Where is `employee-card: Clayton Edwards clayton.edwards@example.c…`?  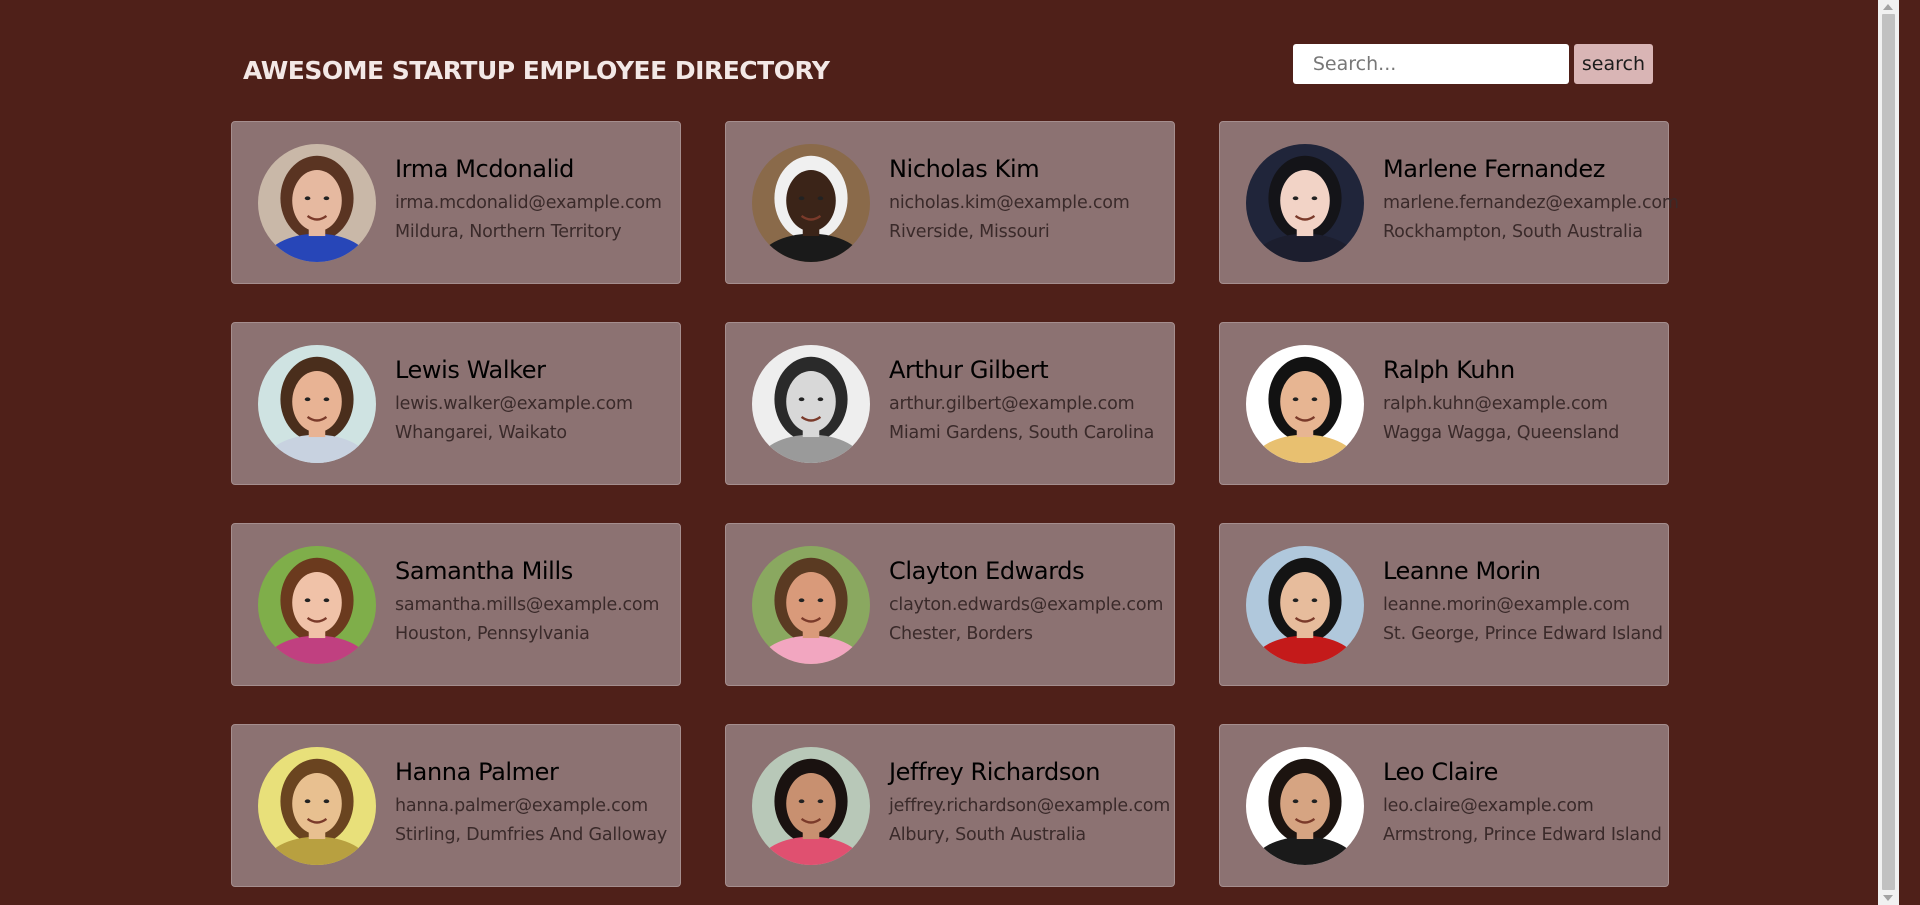
employee-card: Clayton Edwards clayton.edwards@example.c… is located at coordinates (950, 604).